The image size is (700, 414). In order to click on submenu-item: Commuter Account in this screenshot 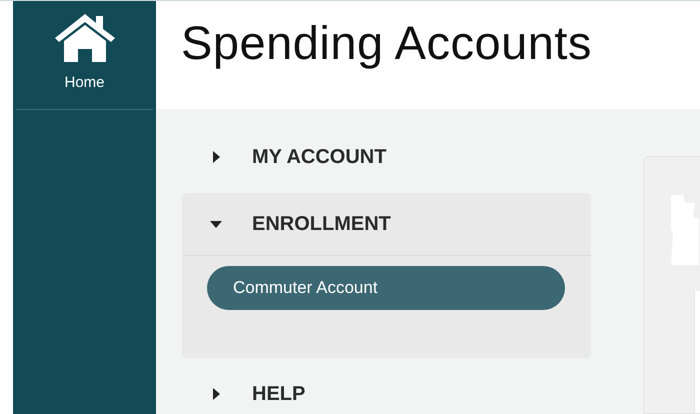, I will do `click(386, 288)`.